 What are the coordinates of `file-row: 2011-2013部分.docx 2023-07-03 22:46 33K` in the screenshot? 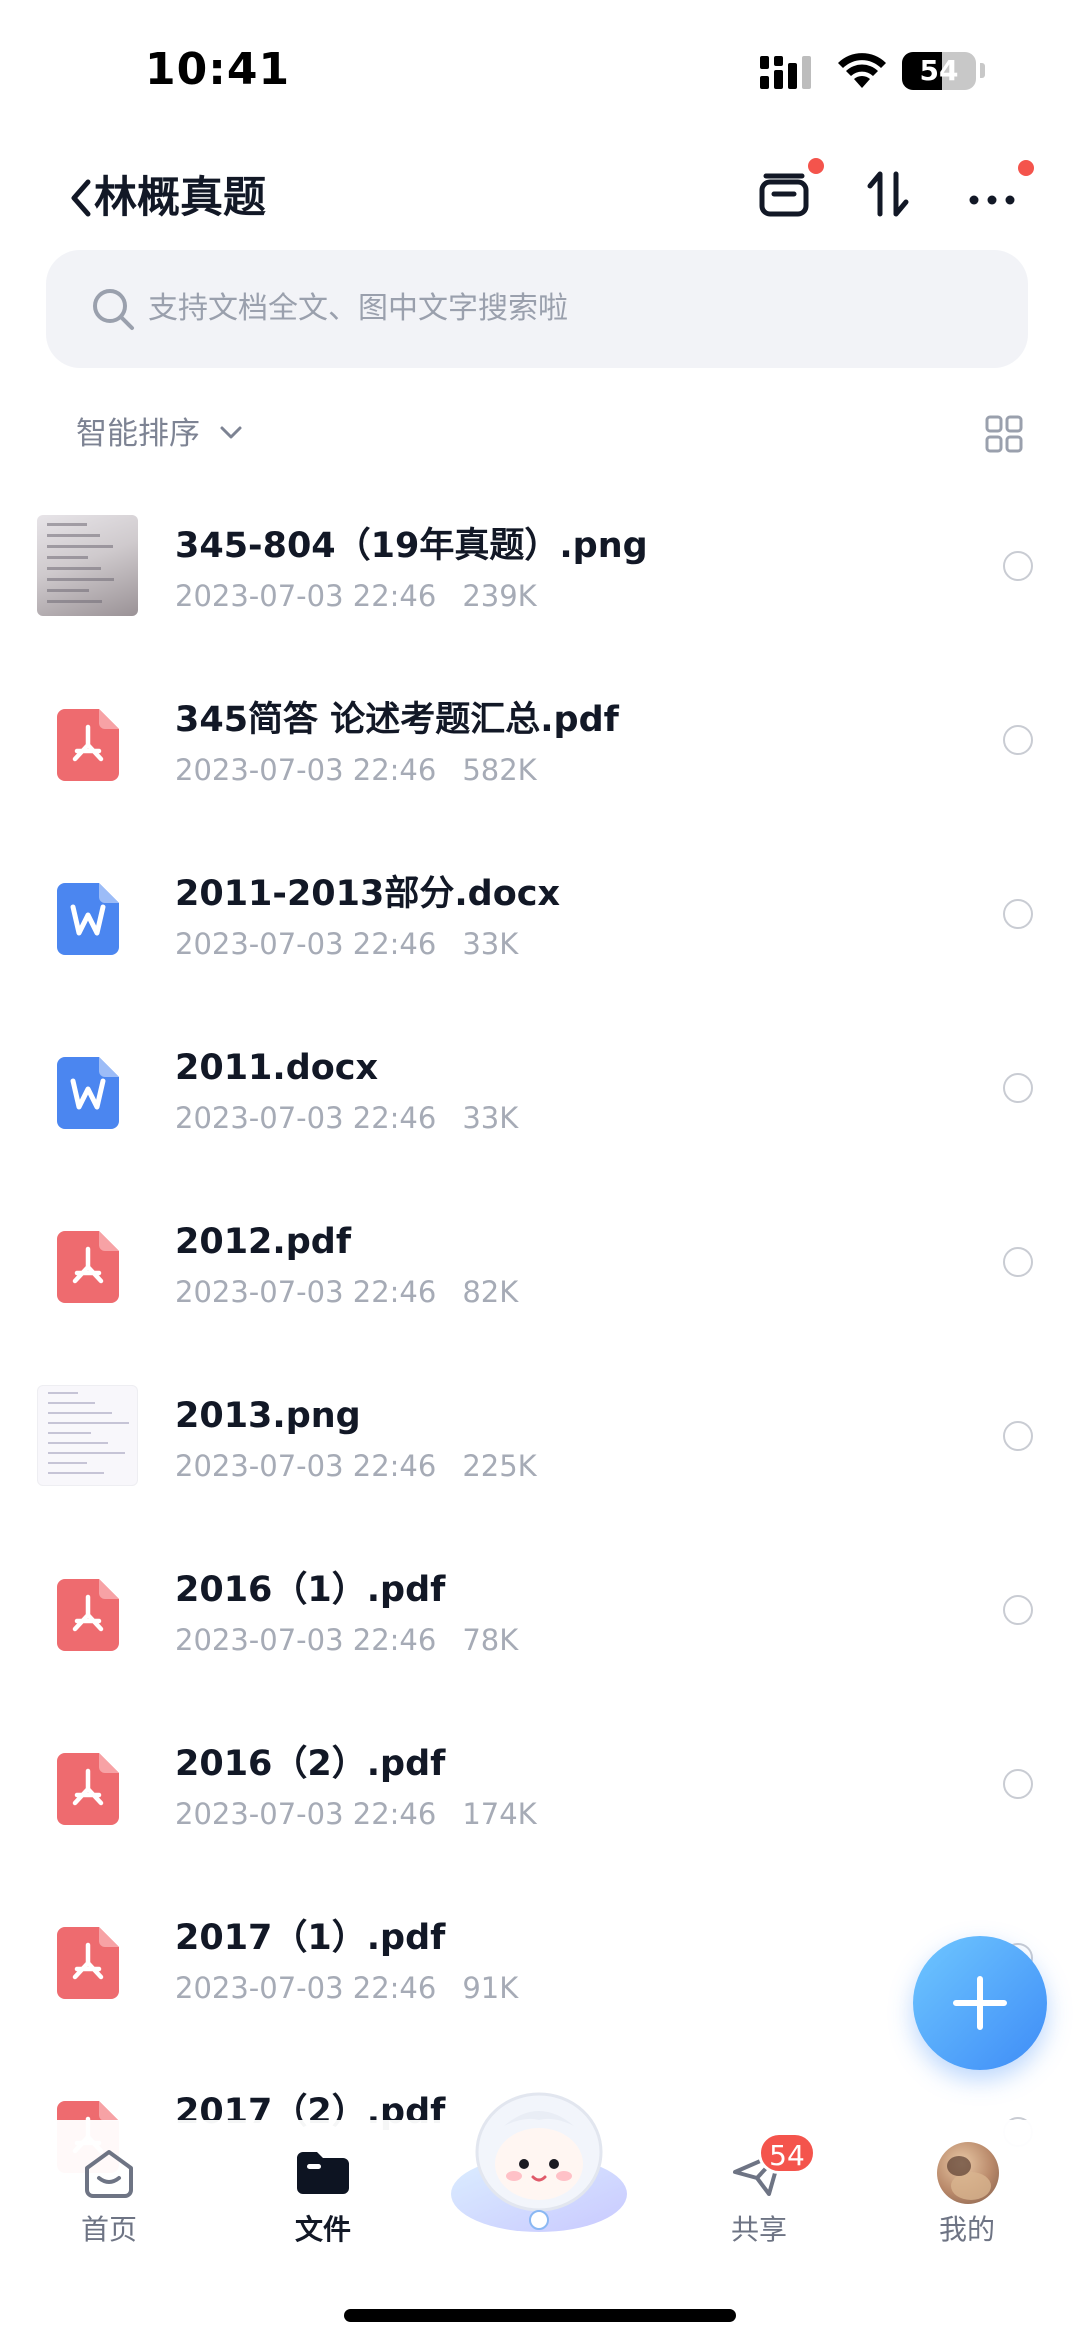 It's located at (540, 949).